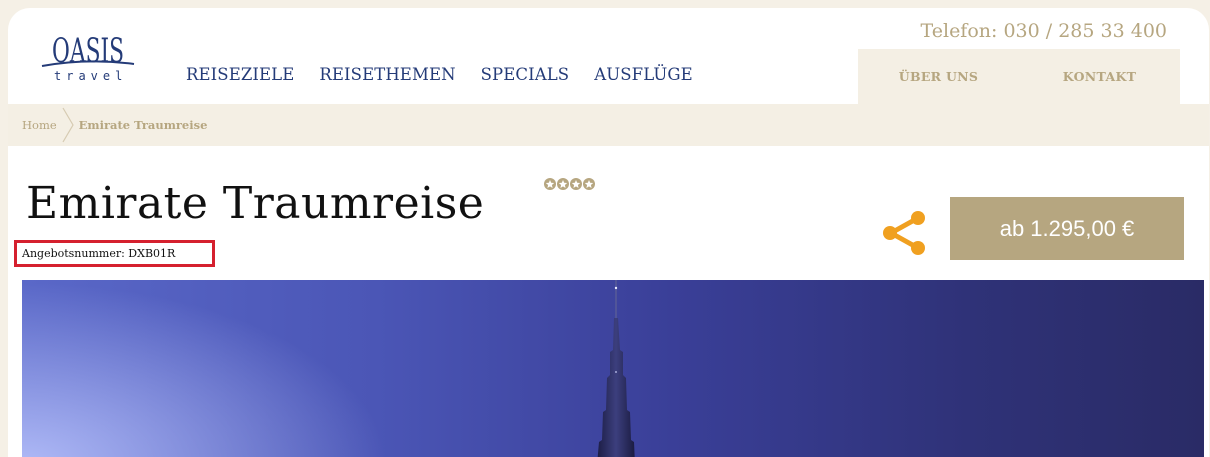 The height and width of the screenshot is (457, 1210). What do you see at coordinates (143, 125) in the screenshot?
I see `breadcrumb-current: Emirate Traumreise` at bounding box center [143, 125].